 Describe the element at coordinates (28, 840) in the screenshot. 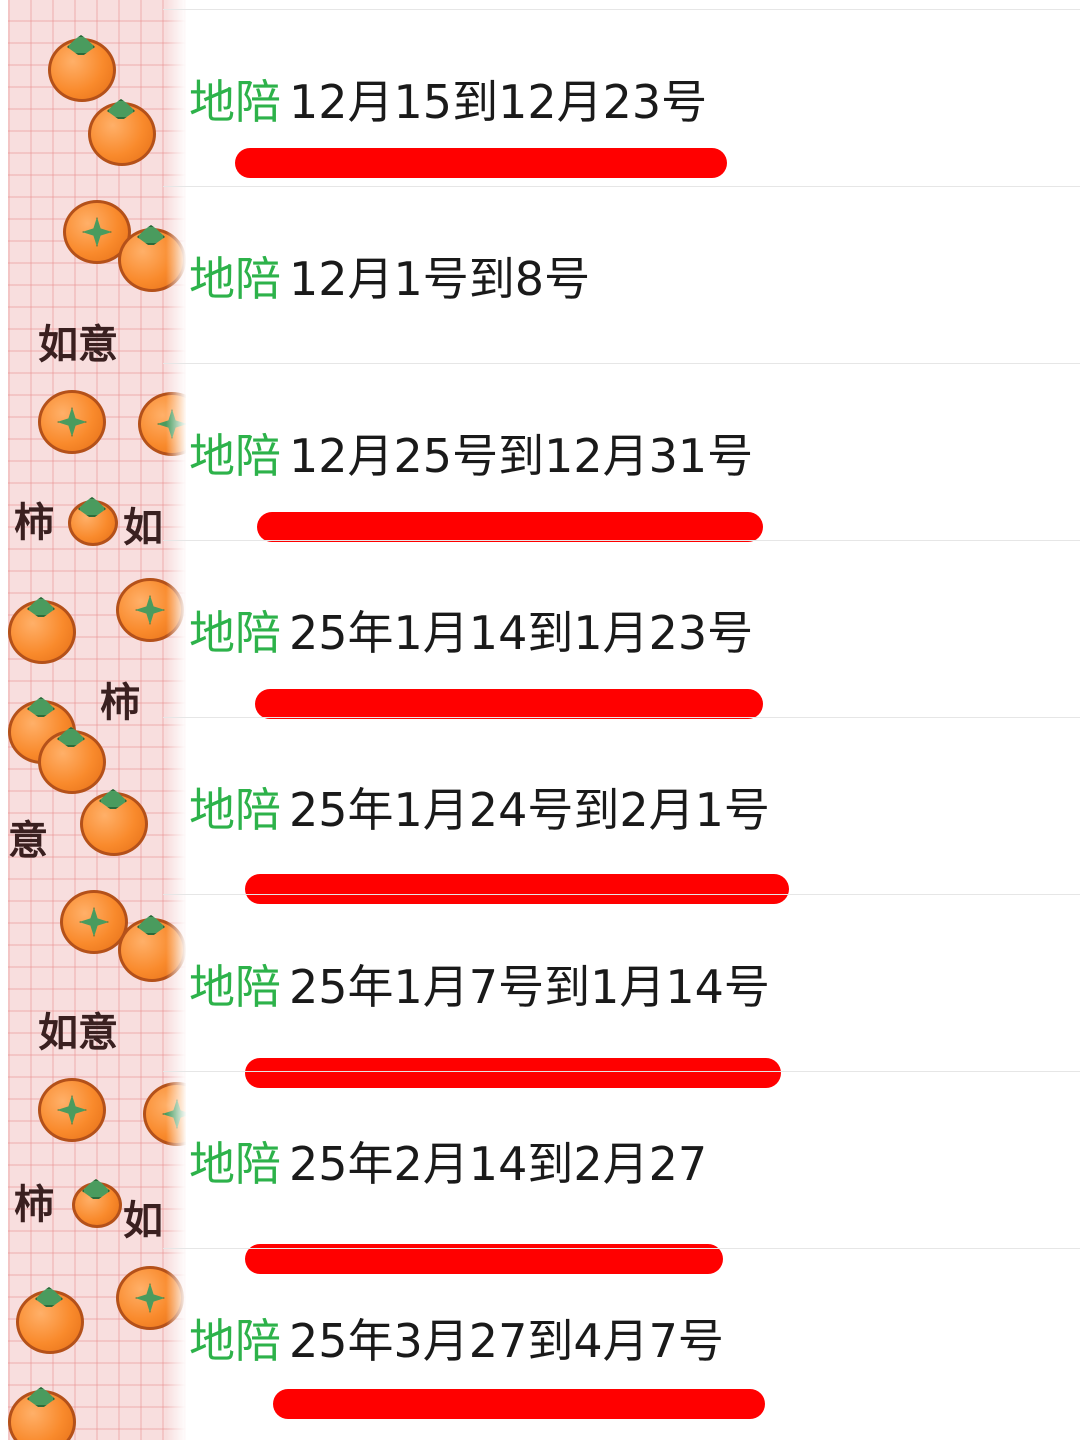

I see `sticker-text: 意` at that location.